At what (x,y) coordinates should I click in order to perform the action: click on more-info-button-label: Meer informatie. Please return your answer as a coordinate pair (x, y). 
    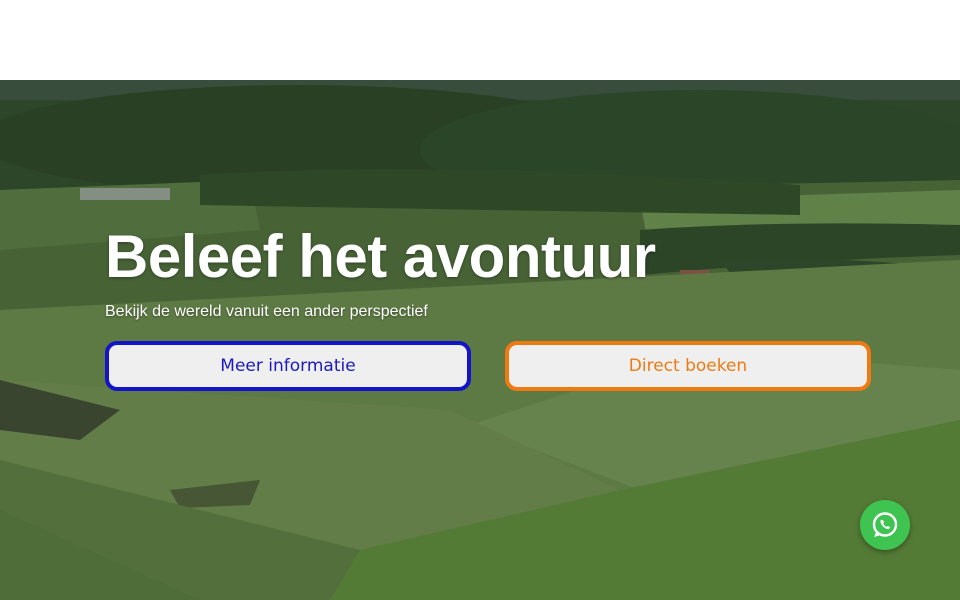
    Looking at the image, I should click on (288, 366).